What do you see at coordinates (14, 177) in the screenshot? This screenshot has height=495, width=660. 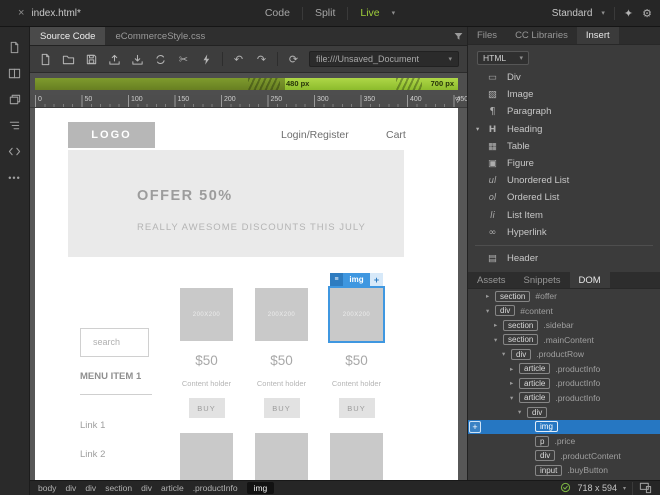 I see `more-options-icon: •••` at bounding box center [14, 177].